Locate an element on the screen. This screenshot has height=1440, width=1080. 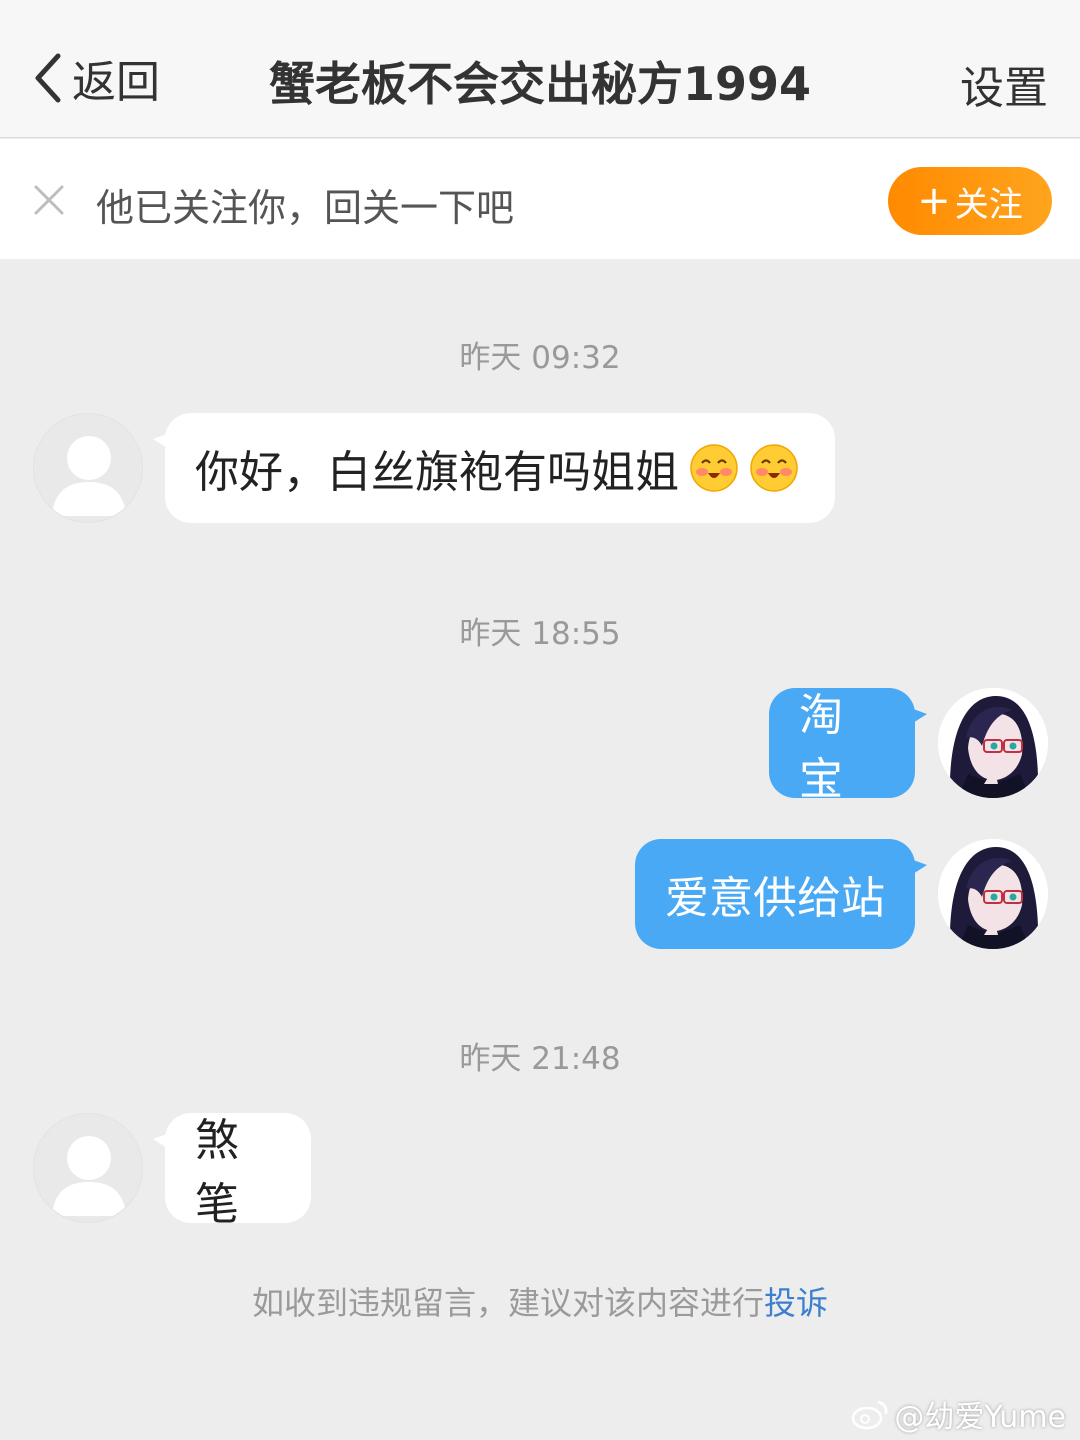
message-text: 你好，白丝旗袍有吗姐姐 is located at coordinates (437, 472).